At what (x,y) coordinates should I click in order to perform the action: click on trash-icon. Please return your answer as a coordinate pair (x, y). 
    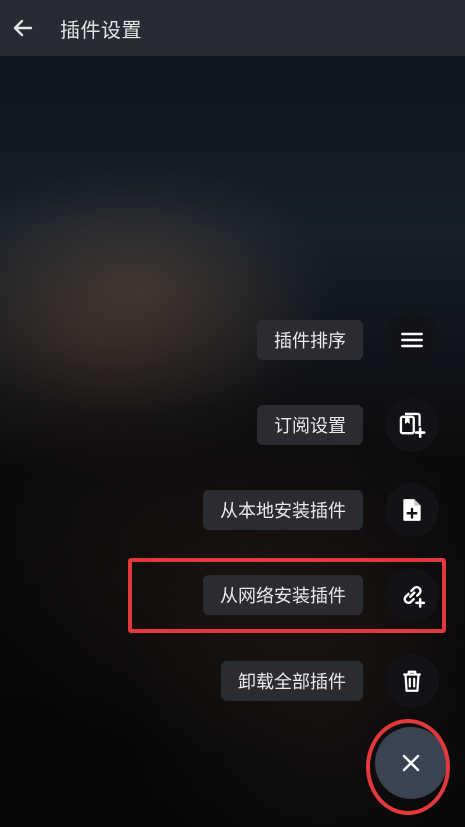
    Looking at the image, I should click on (412, 681).